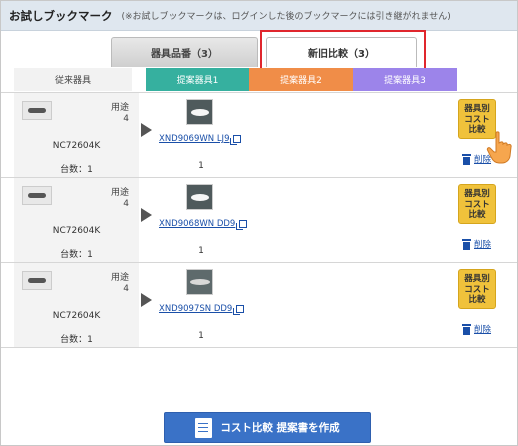 Image resolution: width=518 pixels, height=446 pixels. What do you see at coordinates (194, 139) in the screenshot?
I see `proposal-model-text: XND9069WN LJ9` at bounding box center [194, 139].